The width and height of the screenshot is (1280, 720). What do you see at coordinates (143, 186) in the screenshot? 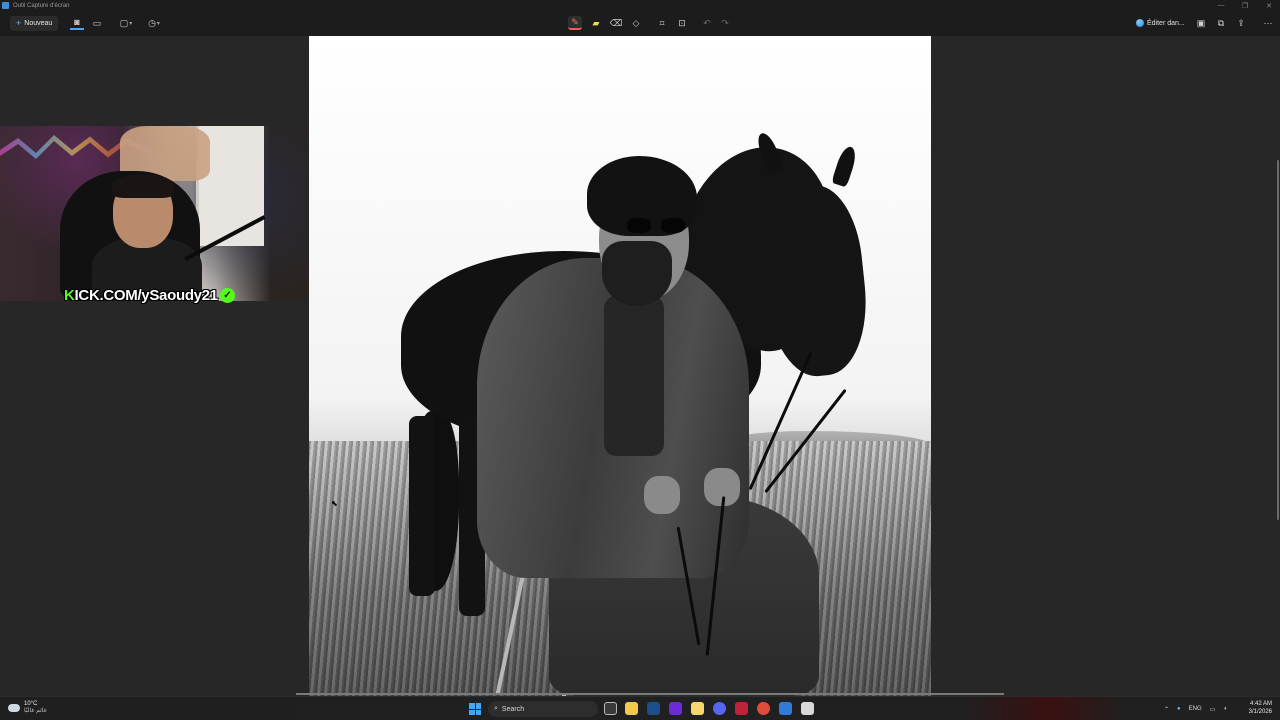
I see `streamer-hair` at bounding box center [143, 186].